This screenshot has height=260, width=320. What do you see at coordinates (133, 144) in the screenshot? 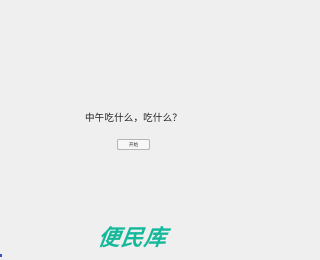
I see `start-button: 开始` at bounding box center [133, 144].